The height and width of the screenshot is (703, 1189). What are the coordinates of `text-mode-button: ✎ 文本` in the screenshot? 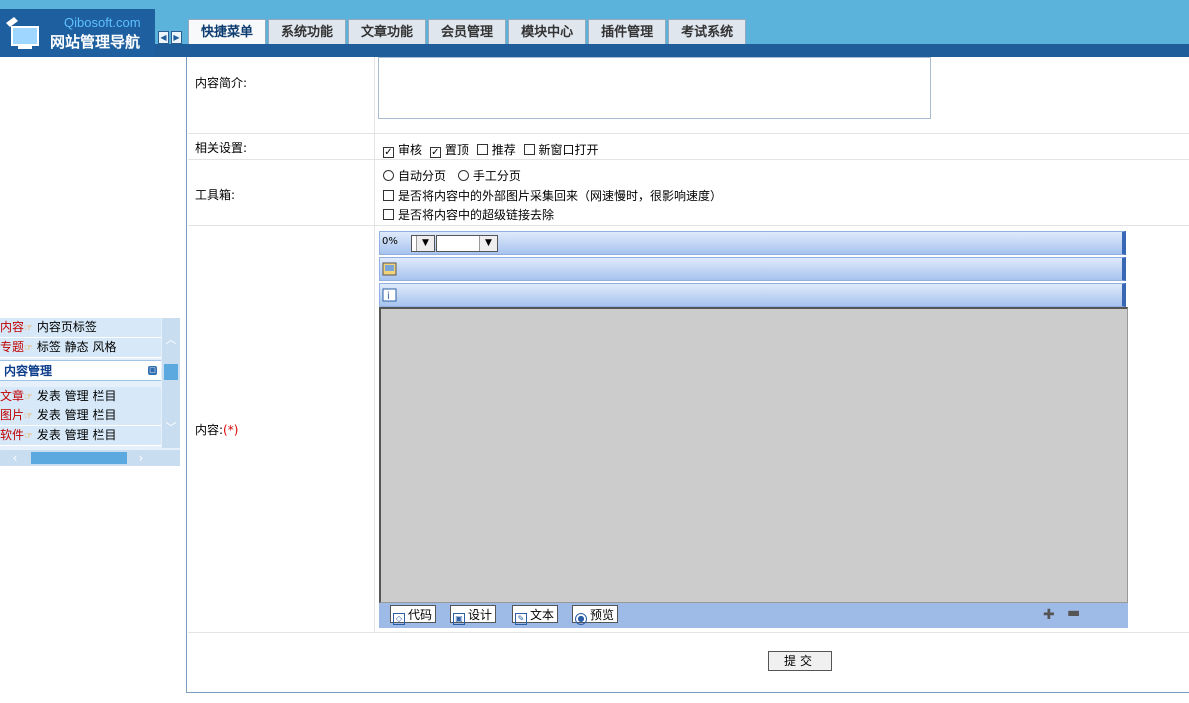 It's located at (535, 615).